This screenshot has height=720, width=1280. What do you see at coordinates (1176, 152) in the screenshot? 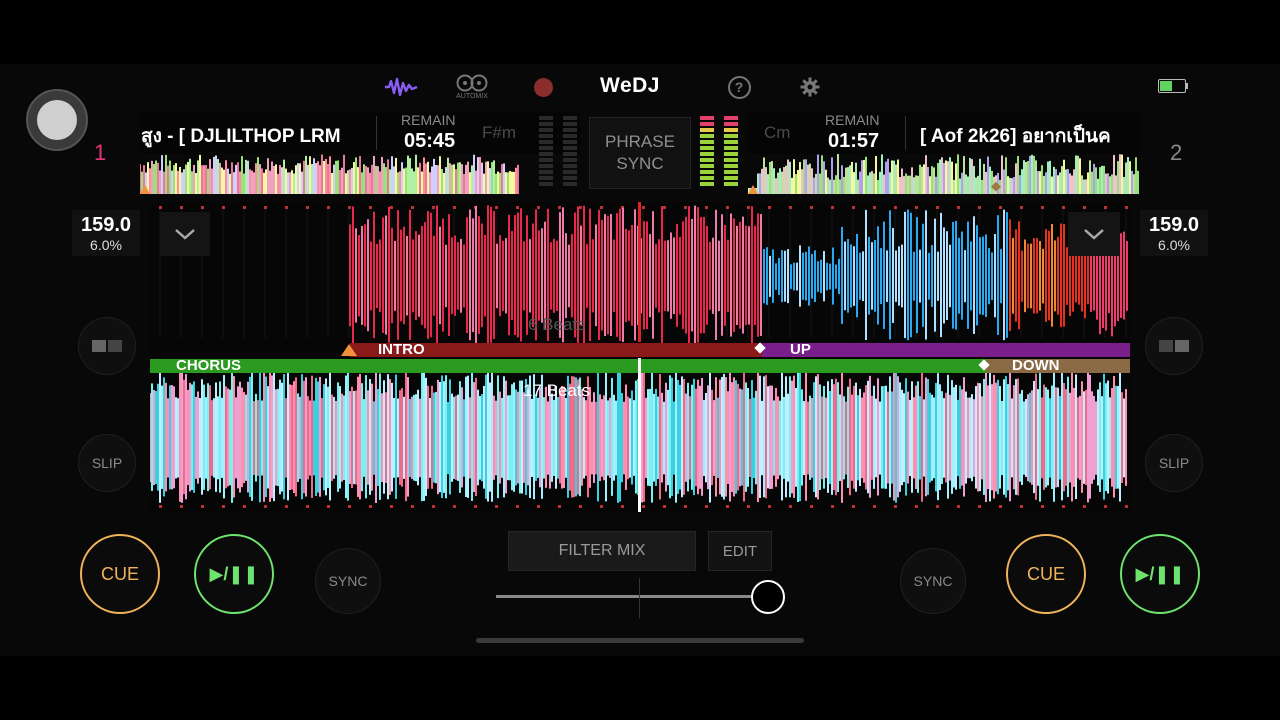
I see `deck2-number: 2` at bounding box center [1176, 152].